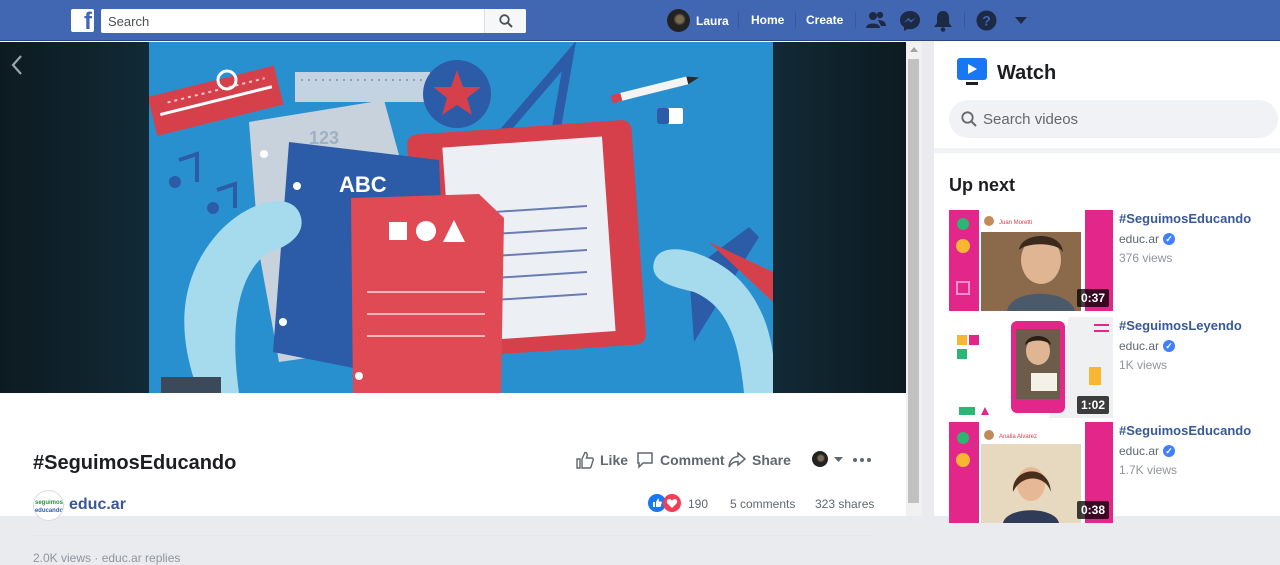 The width and height of the screenshot is (1280, 565). I want to click on profile-link: Laura, so click(698, 20).